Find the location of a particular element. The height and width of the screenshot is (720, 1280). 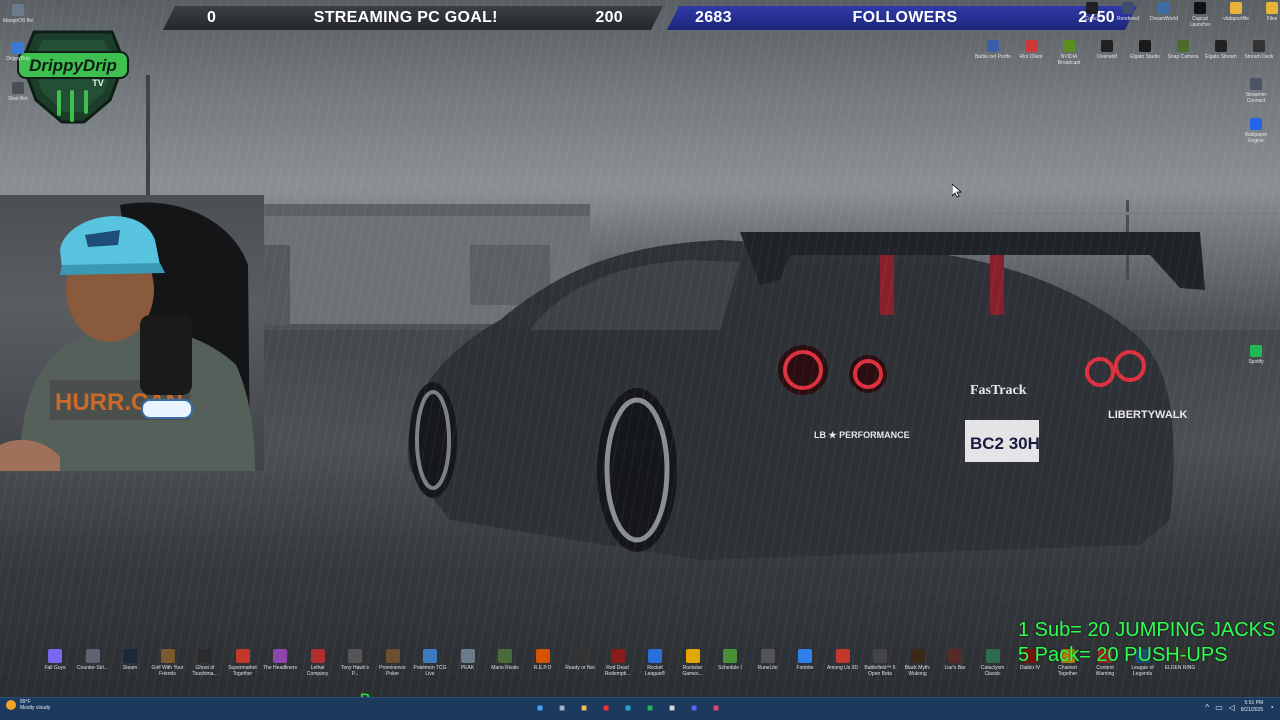

poker-icon is located at coordinates (392, 656).